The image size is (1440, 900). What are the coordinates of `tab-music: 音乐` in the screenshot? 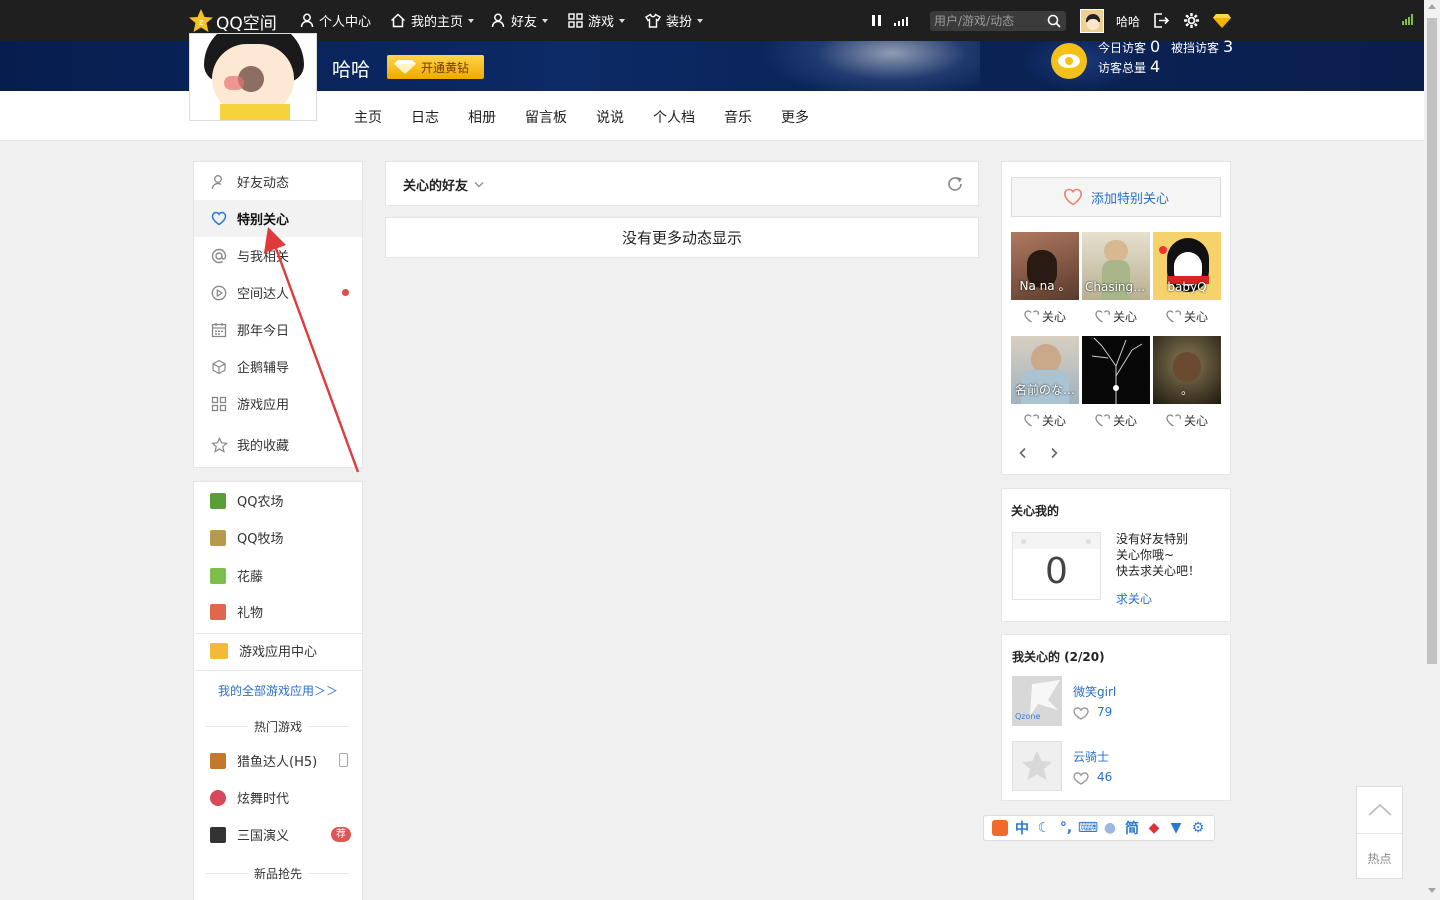 It's located at (738, 117).